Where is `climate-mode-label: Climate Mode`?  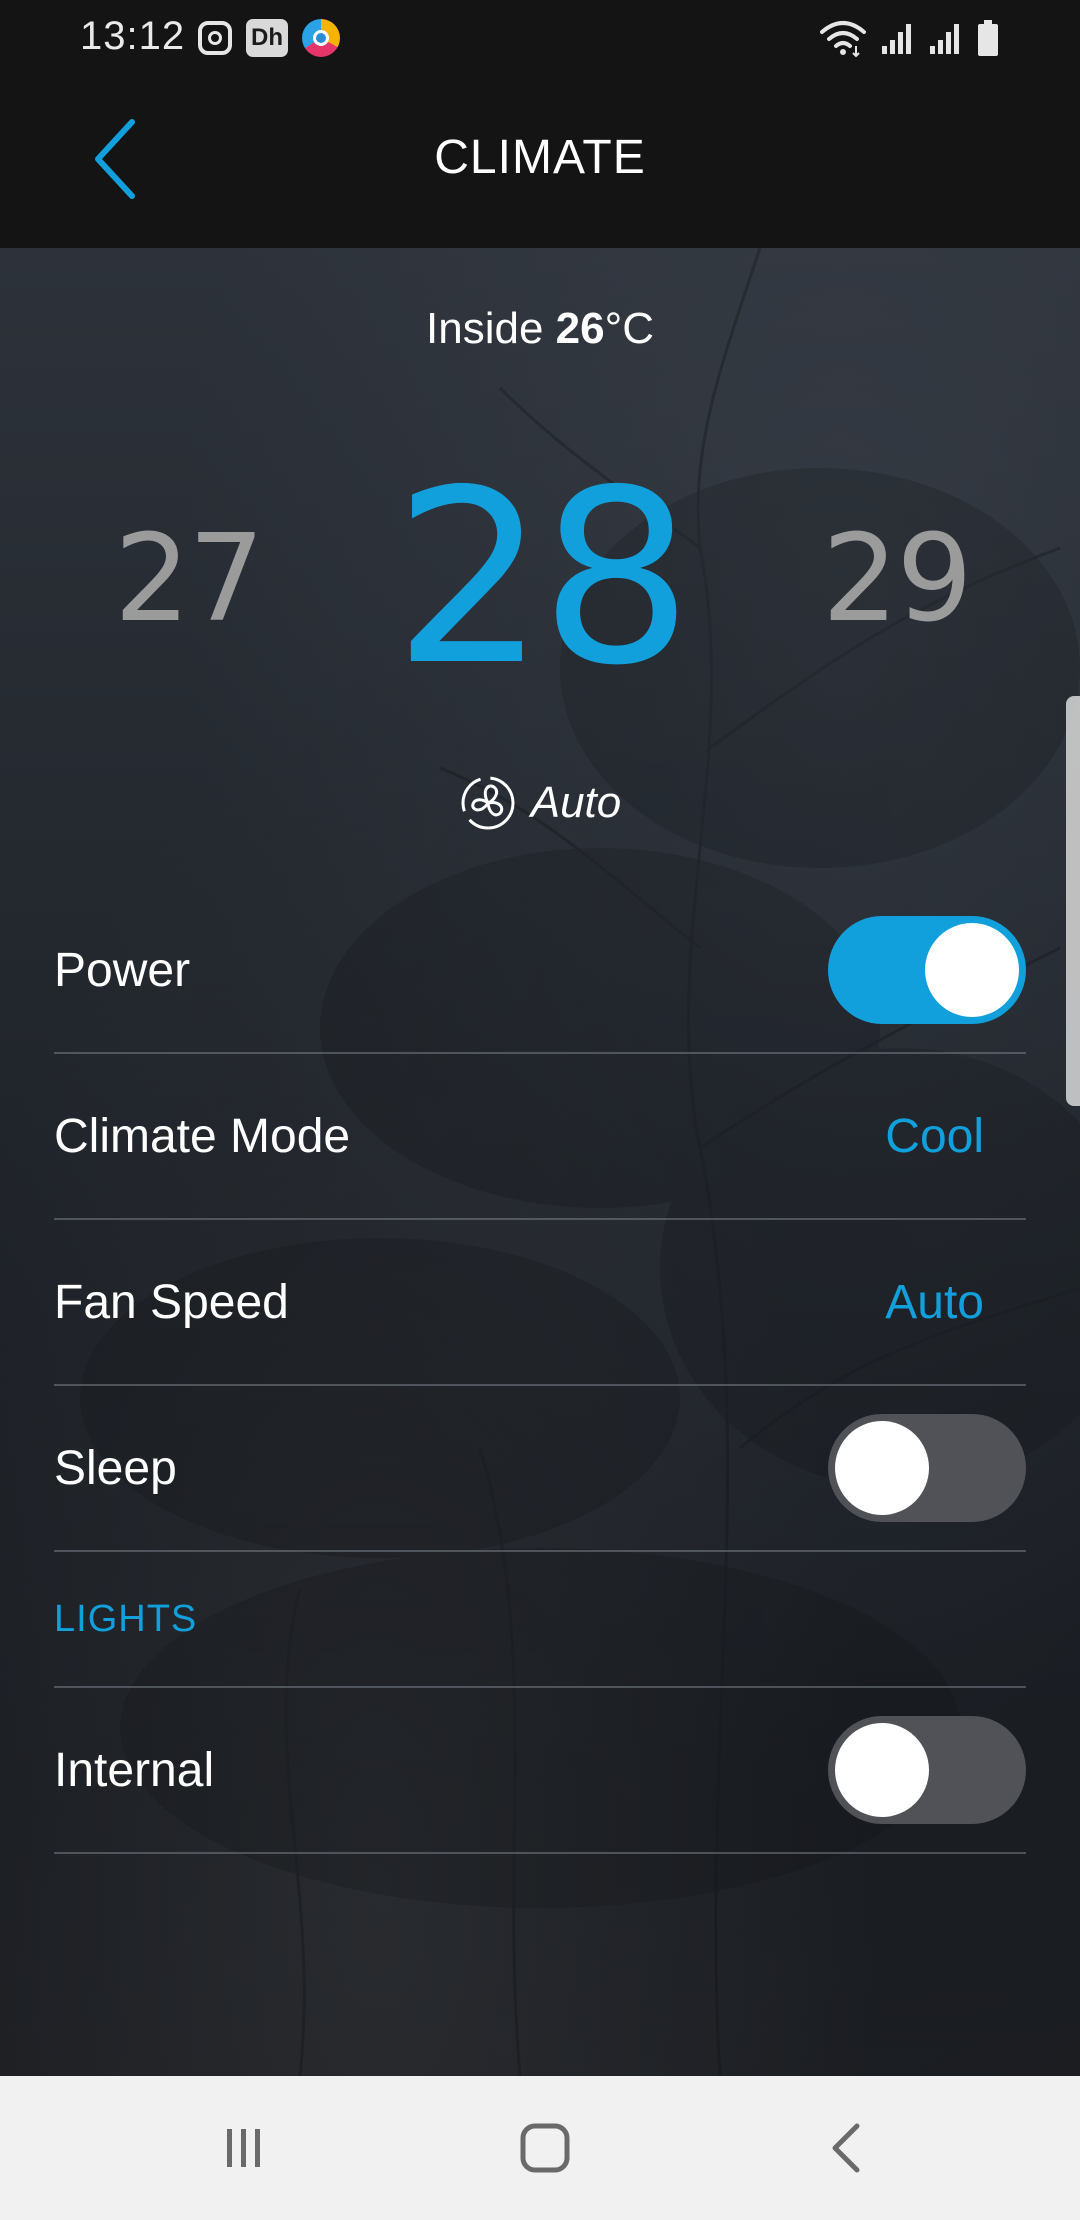
climate-mode-label: Climate Mode is located at coordinates (202, 1136).